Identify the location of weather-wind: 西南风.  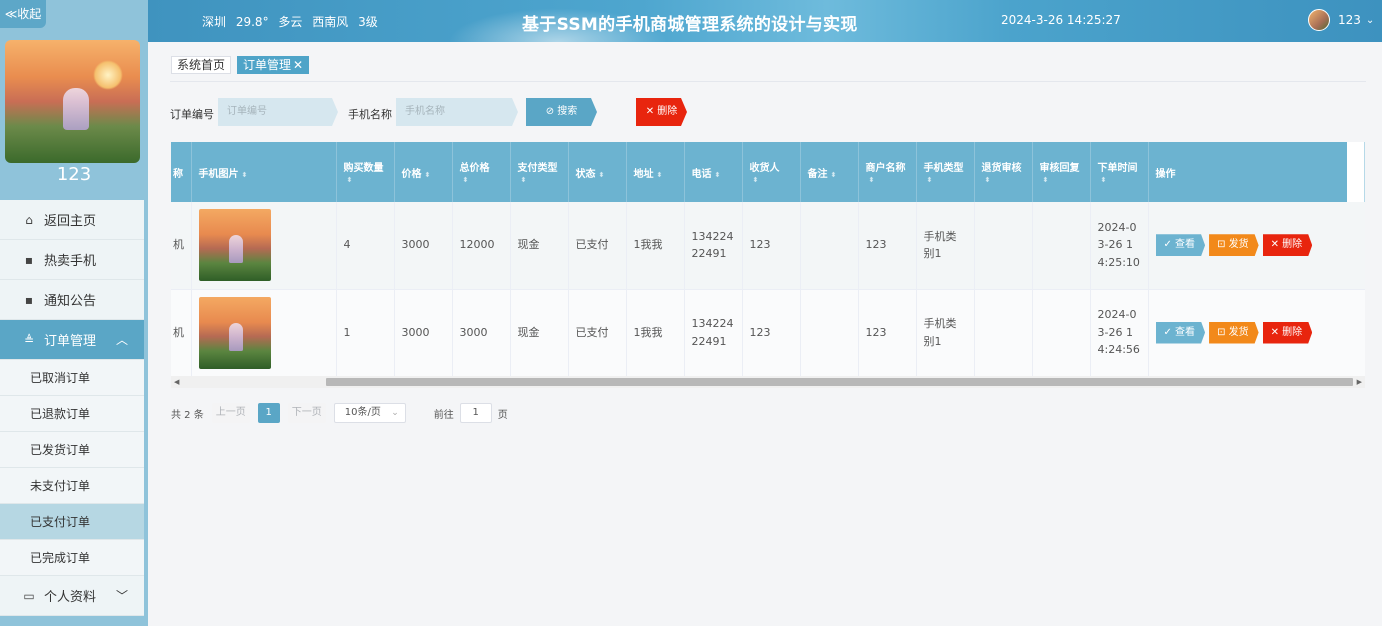
(330, 22).